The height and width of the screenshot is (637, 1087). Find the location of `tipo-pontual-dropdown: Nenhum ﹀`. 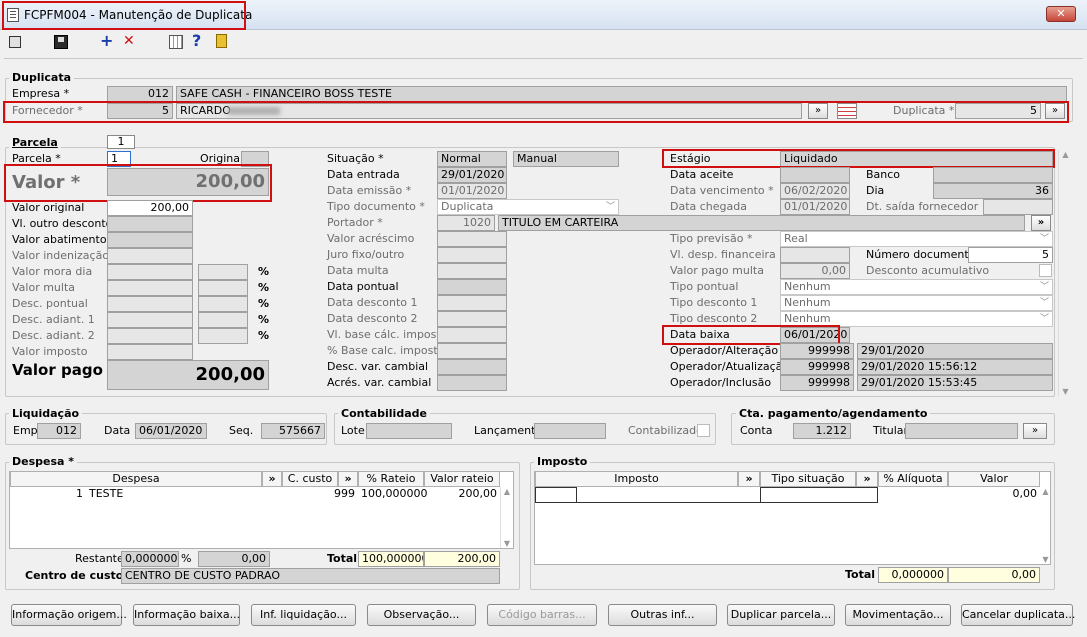

tipo-pontual-dropdown: Nenhum ﹀ is located at coordinates (916, 287).